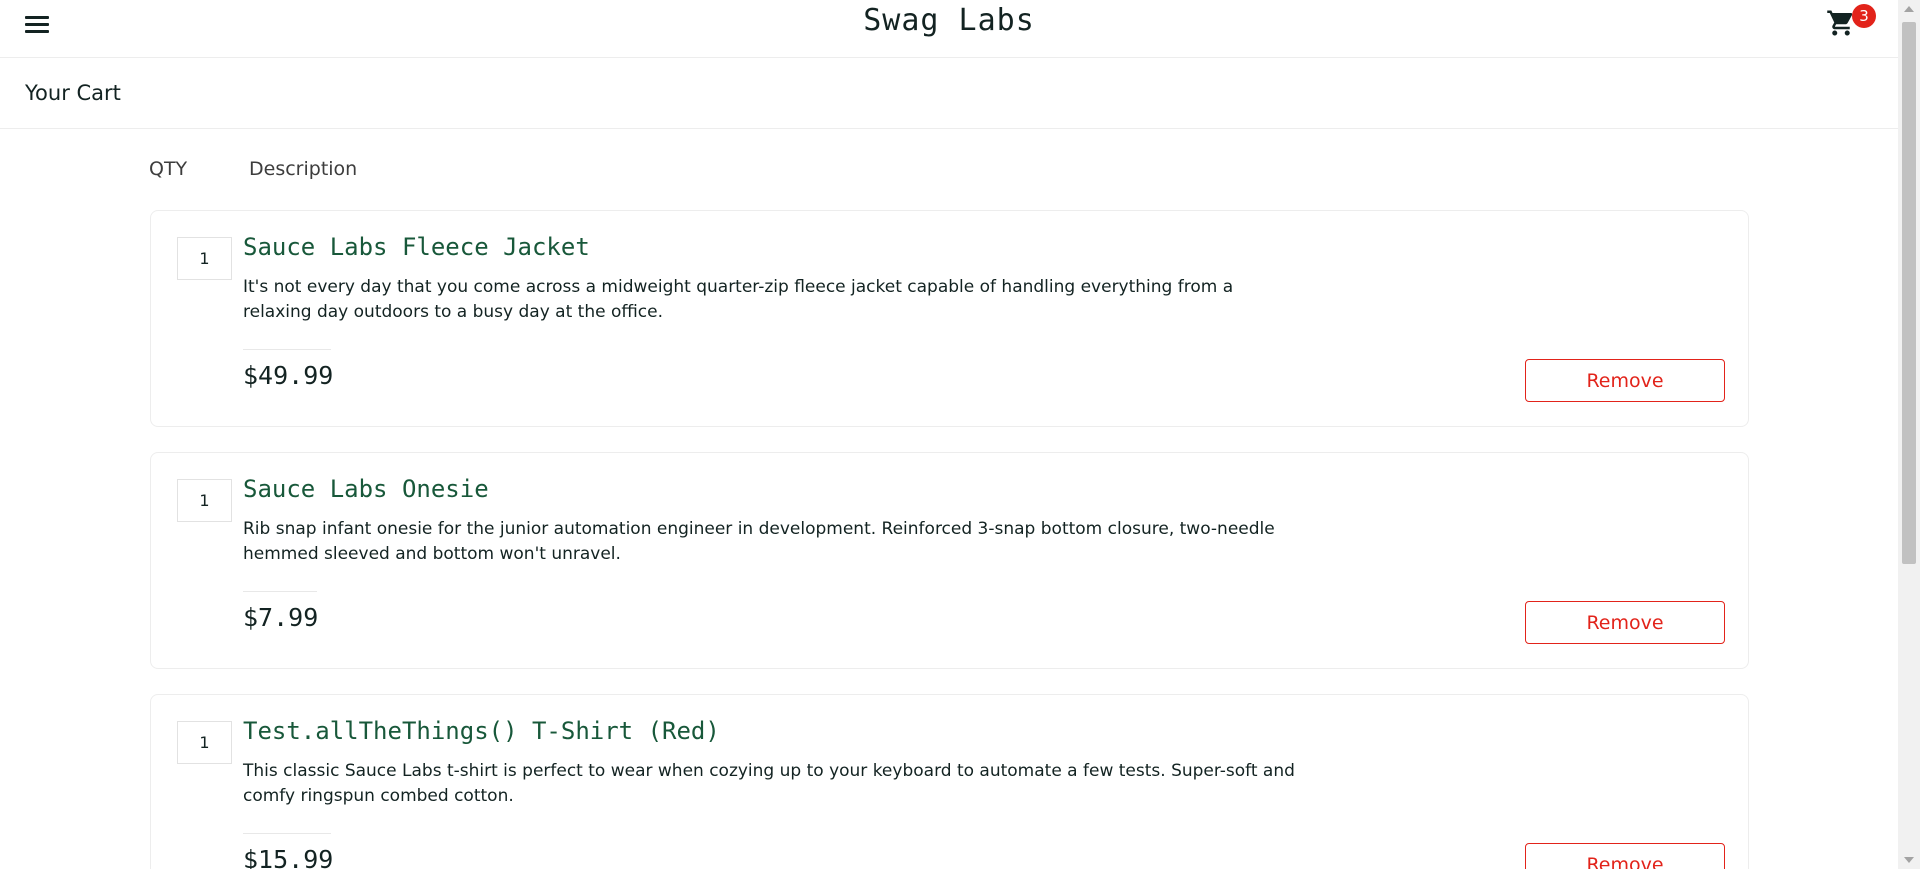  I want to click on shopping-cart-link: 3, so click(1851, 23).